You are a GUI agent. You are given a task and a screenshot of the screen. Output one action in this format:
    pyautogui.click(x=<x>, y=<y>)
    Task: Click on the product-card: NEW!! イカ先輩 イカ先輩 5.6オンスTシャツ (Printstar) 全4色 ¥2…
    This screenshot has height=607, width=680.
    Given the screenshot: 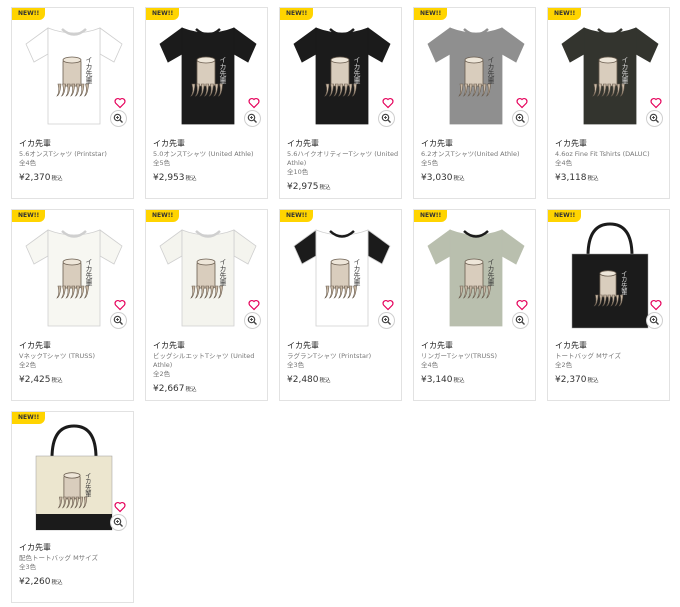 What is the action you would take?
    pyautogui.click(x=72, y=103)
    